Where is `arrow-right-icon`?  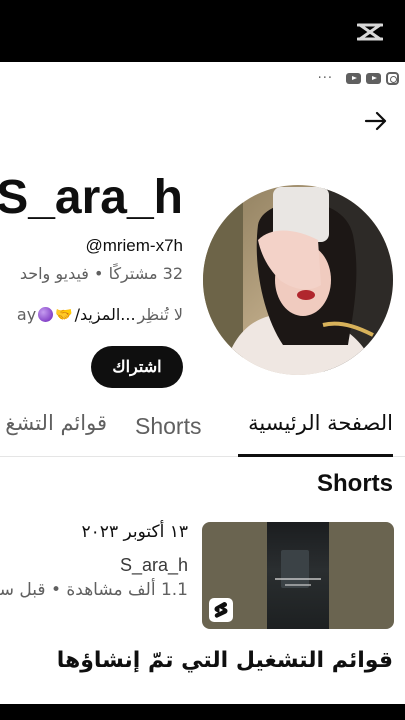
arrow-right-icon is located at coordinates (376, 121).